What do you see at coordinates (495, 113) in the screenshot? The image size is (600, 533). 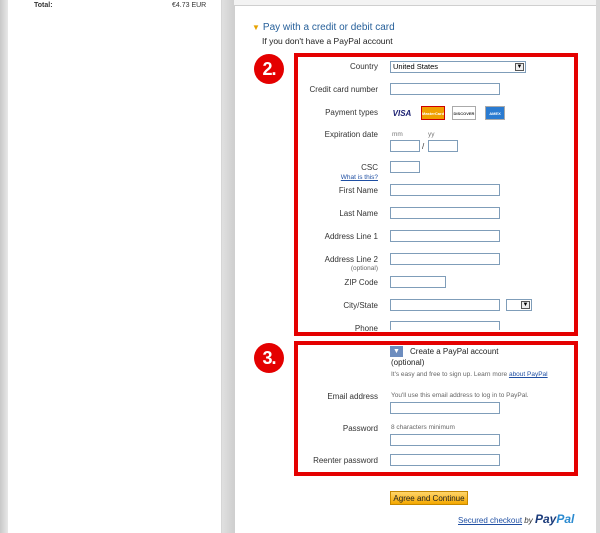 I see `amex-card-icon: AMEX` at bounding box center [495, 113].